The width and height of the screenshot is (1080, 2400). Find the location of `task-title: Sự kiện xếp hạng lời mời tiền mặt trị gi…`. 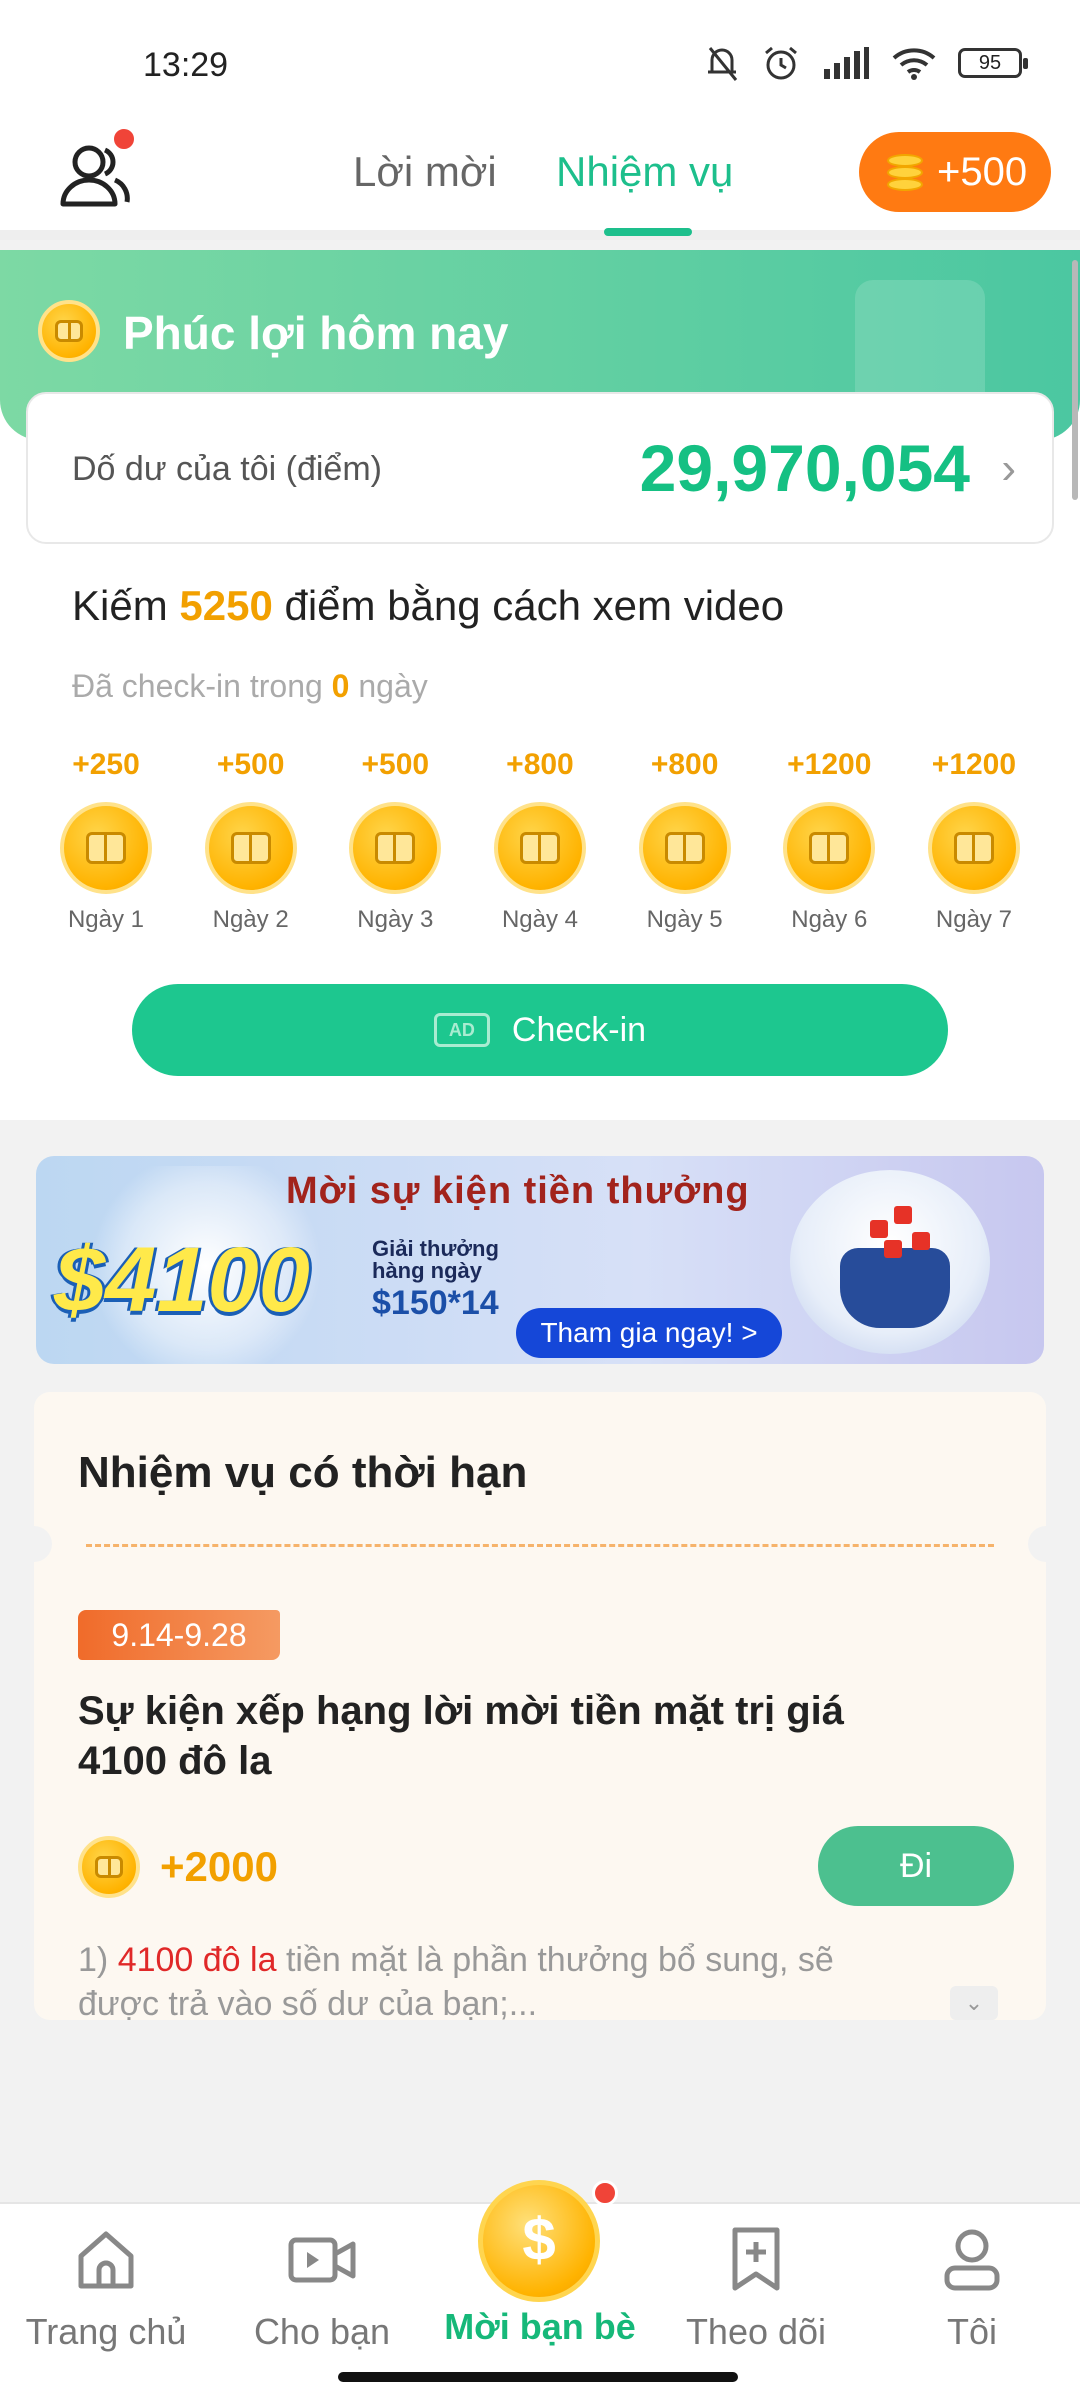

task-title: Sự kiện xếp hạng lời mời tiền mặt trị gi… is located at coordinates (461, 1736).